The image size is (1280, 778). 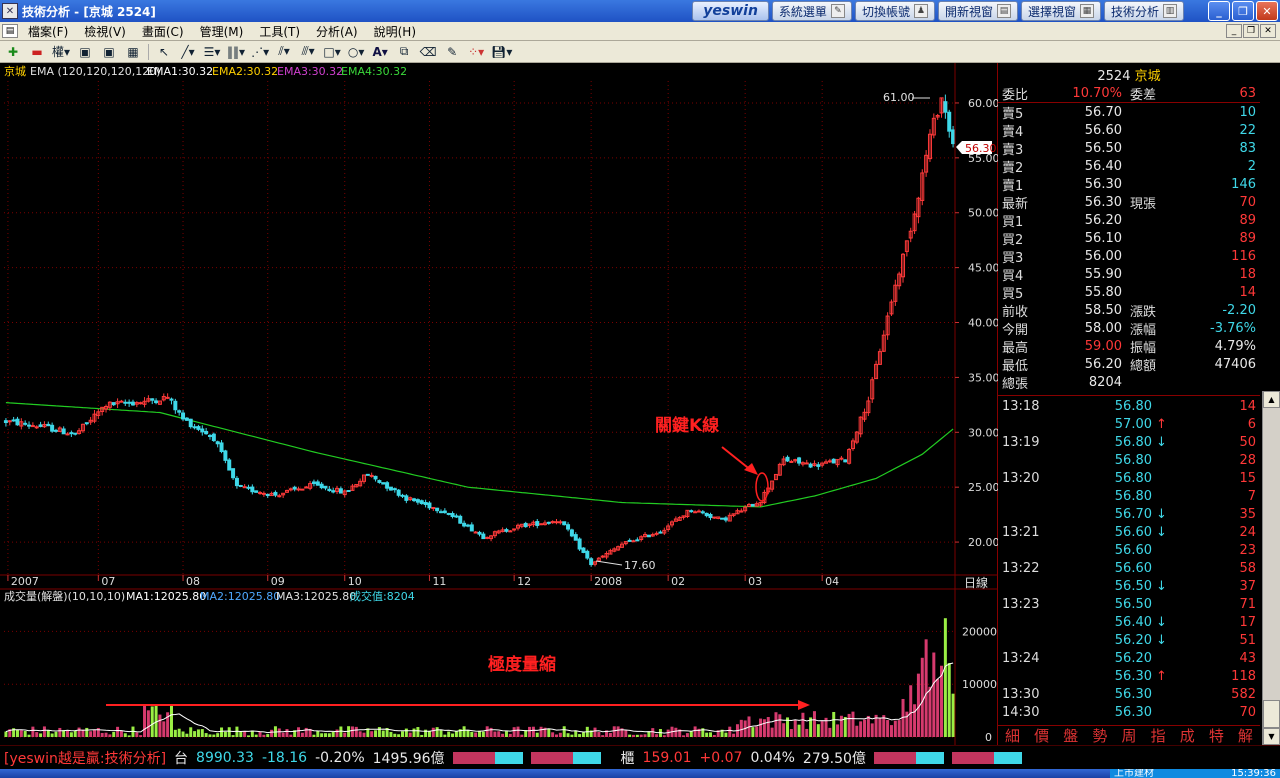 What do you see at coordinates (1245, 735) in the screenshot?
I see `tab-analysis: 解` at bounding box center [1245, 735].